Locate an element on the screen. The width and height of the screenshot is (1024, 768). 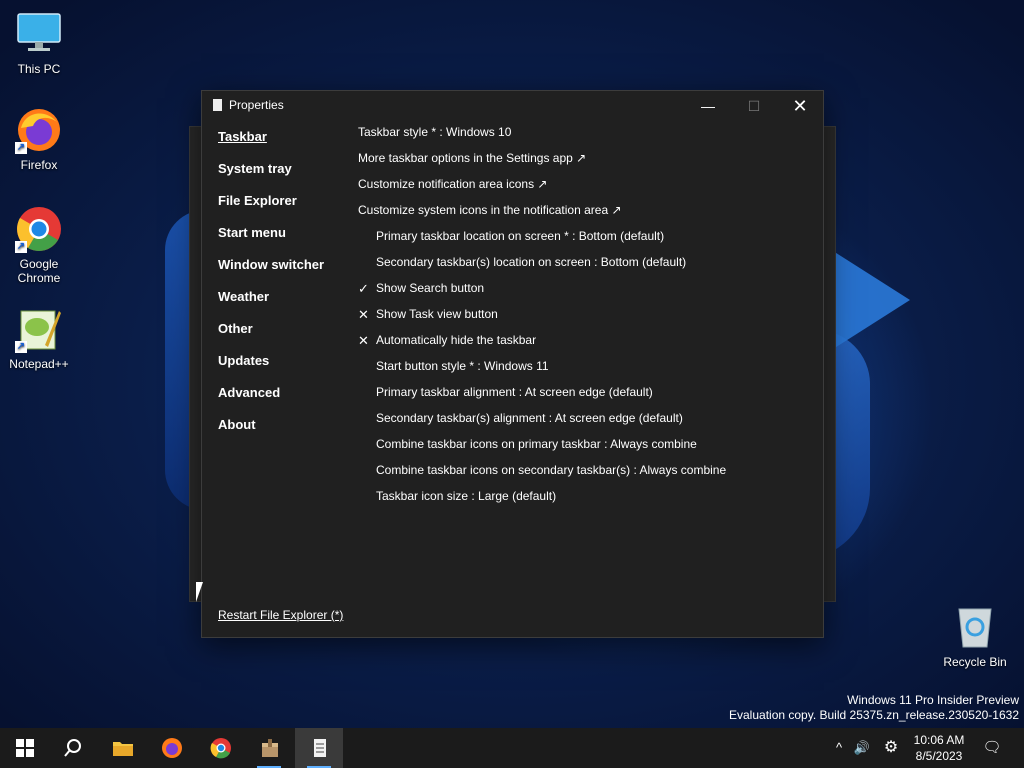
desktop-icon-label: Notepad++ is located at coordinates (39, 364).